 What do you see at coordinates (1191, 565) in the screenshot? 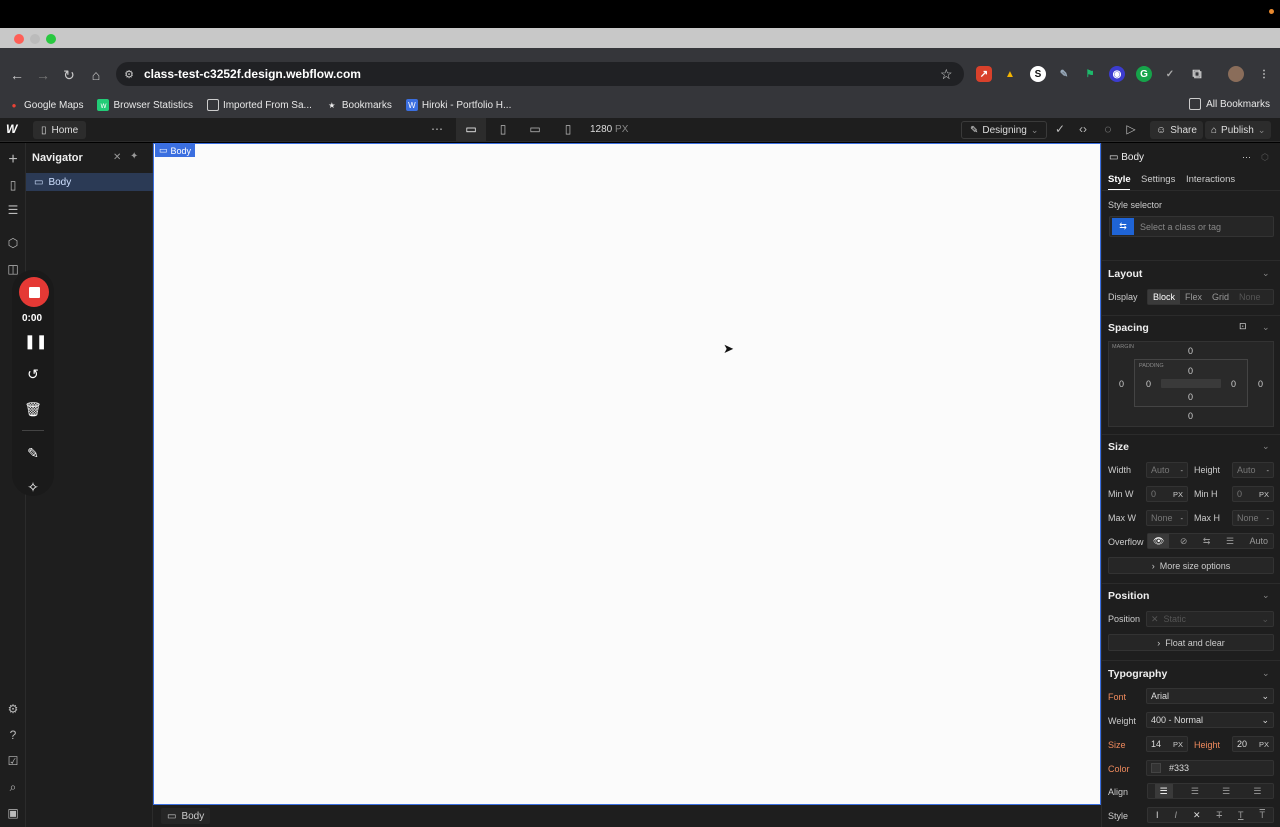
I see `more-size-options-button: › More size options` at bounding box center [1191, 565].